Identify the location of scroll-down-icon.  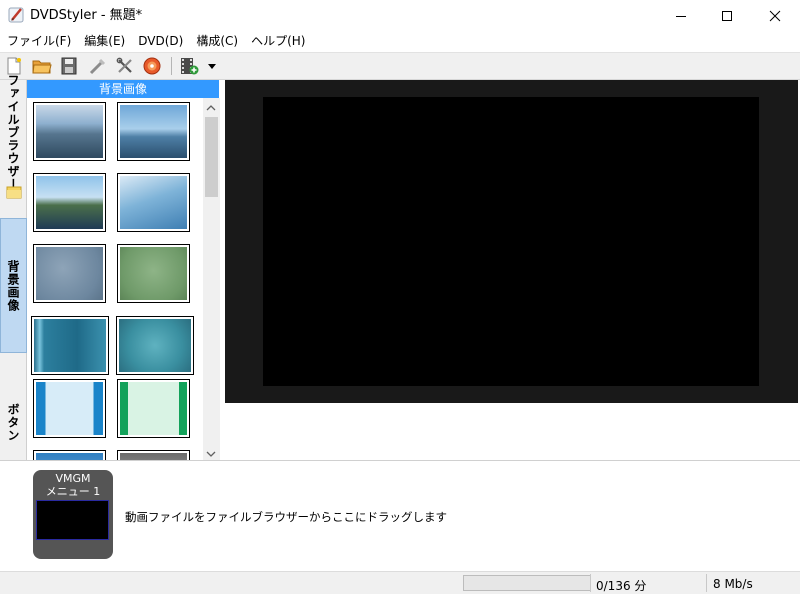
(211, 454).